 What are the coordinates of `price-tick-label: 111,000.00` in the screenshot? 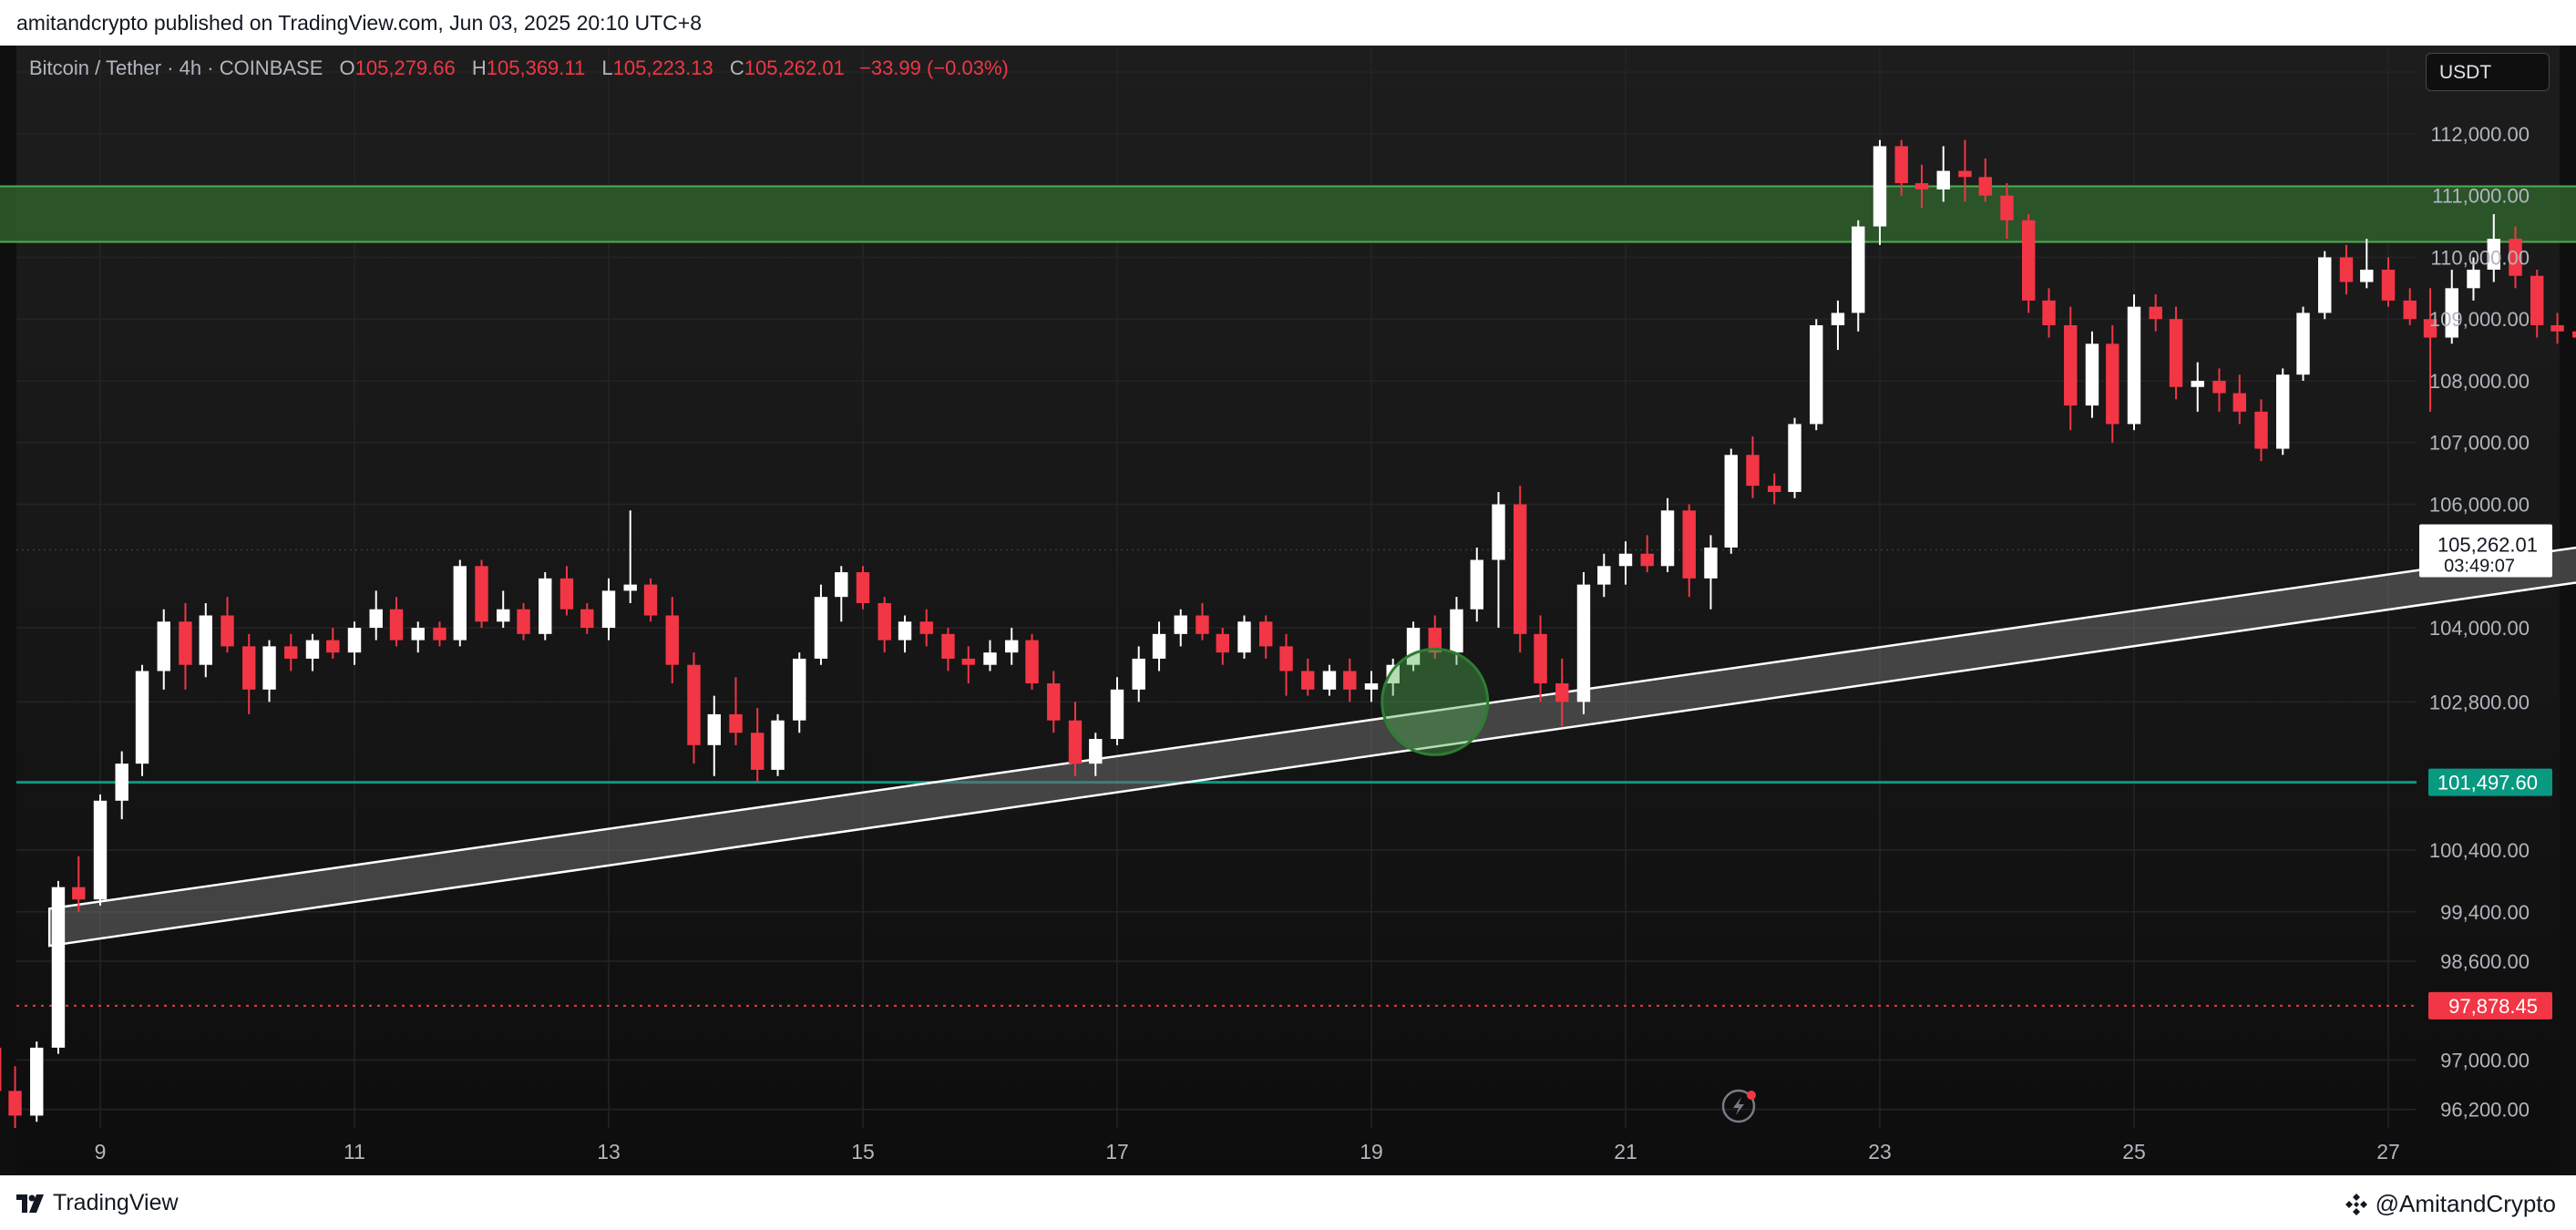 It's located at (2481, 196).